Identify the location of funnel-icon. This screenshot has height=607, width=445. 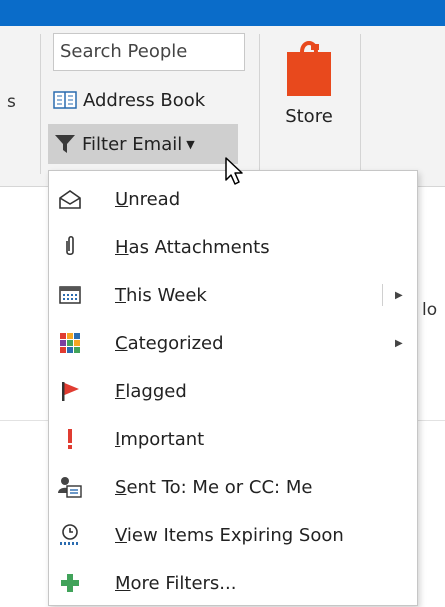
(65, 144).